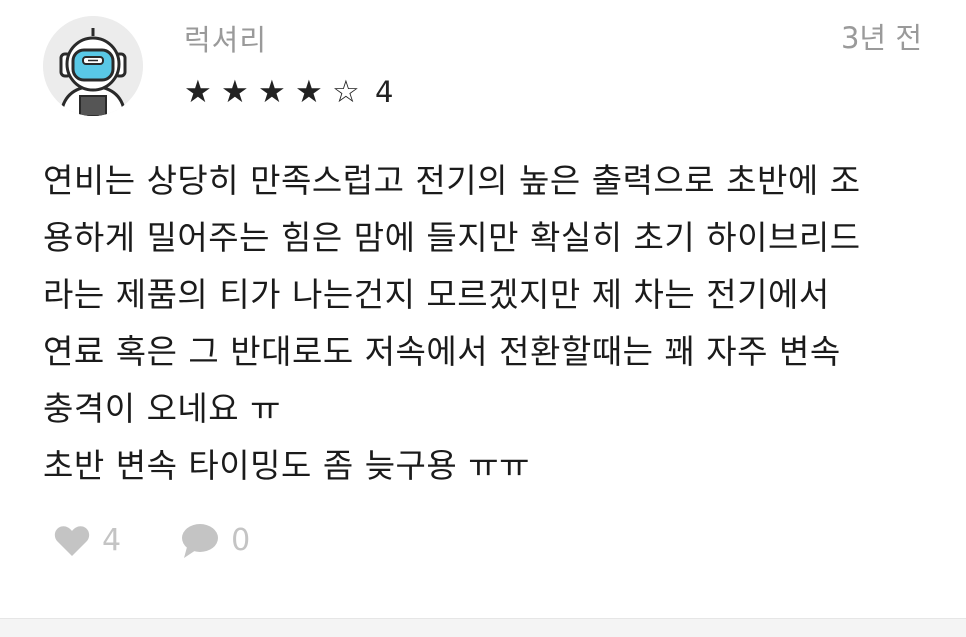  Describe the element at coordinates (384, 92) in the screenshot. I see `rating-value: 4` at that location.